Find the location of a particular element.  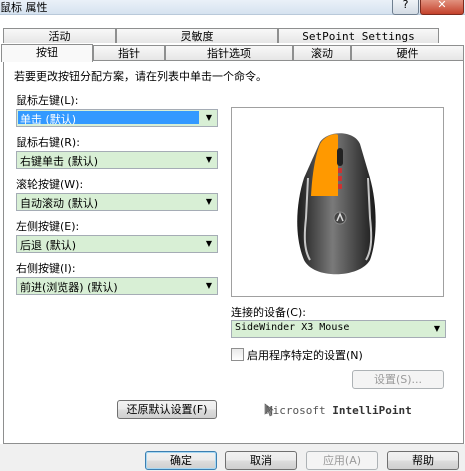

brand-label: Microsoft IntelliPoint is located at coordinates (339, 410).